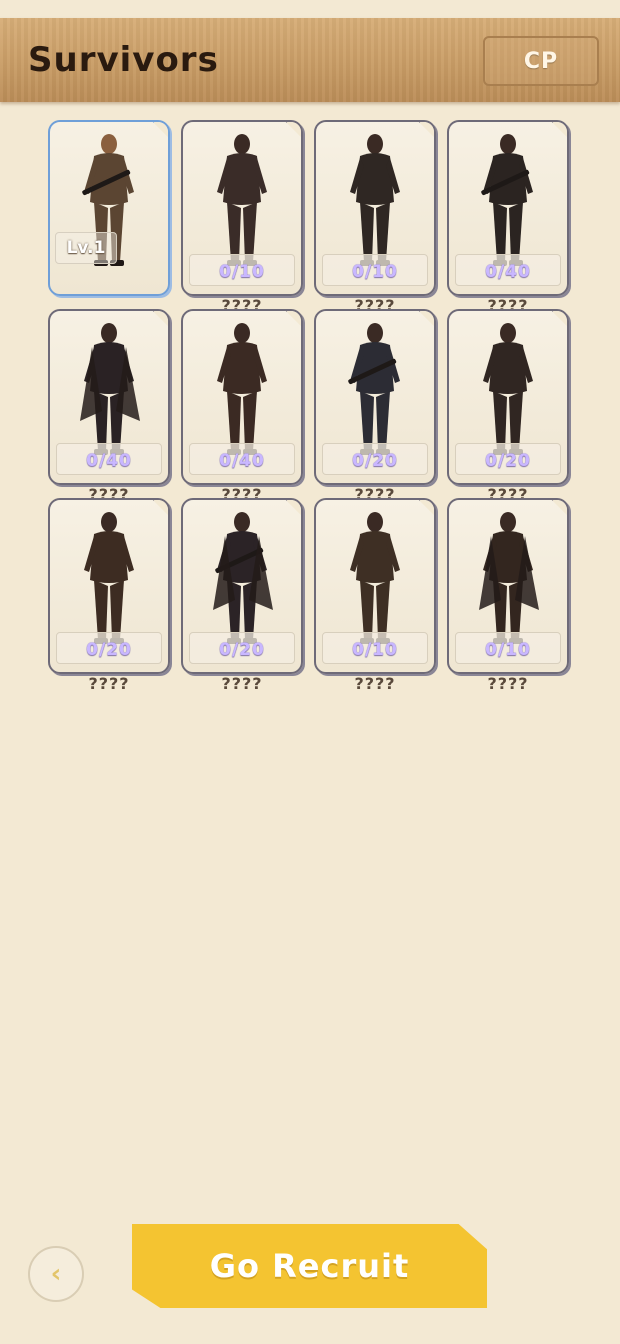 This screenshot has width=620, height=1344. What do you see at coordinates (310, 9) in the screenshot?
I see `status-bar-area` at bounding box center [310, 9].